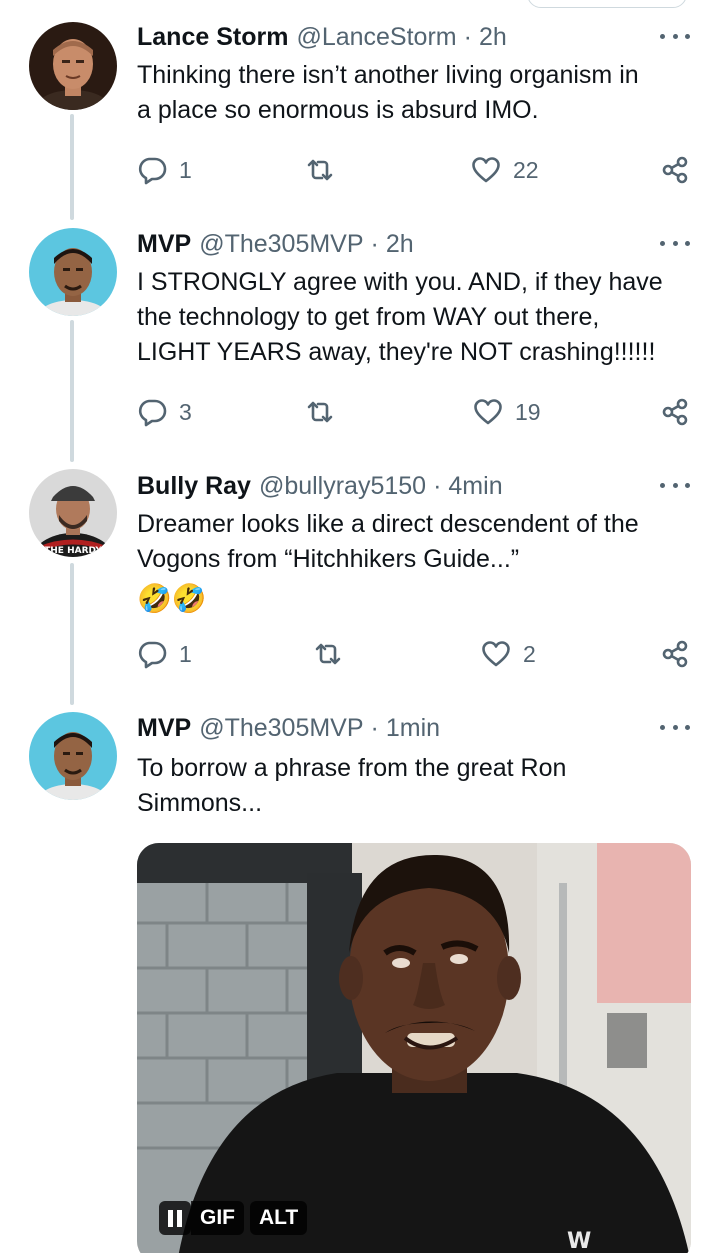 Image resolution: width=720 pixels, height=1253 pixels. I want to click on author-name: Lance Storm, so click(212, 37).